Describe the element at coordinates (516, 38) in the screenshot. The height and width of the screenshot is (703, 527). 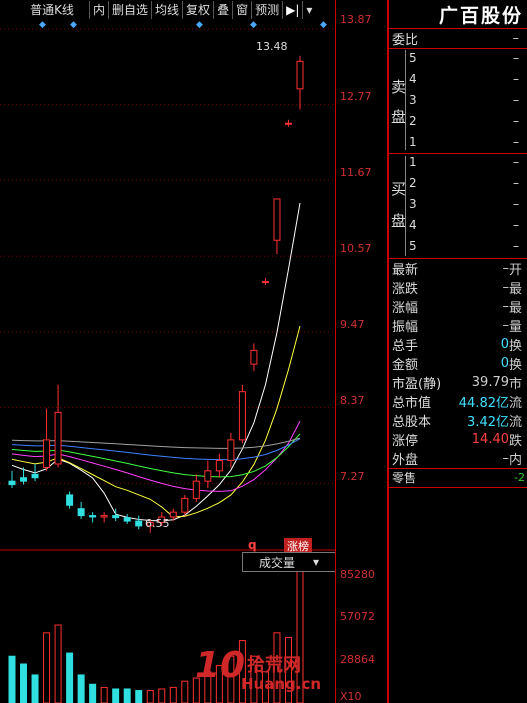
I see `order-ratio-value: –` at that location.